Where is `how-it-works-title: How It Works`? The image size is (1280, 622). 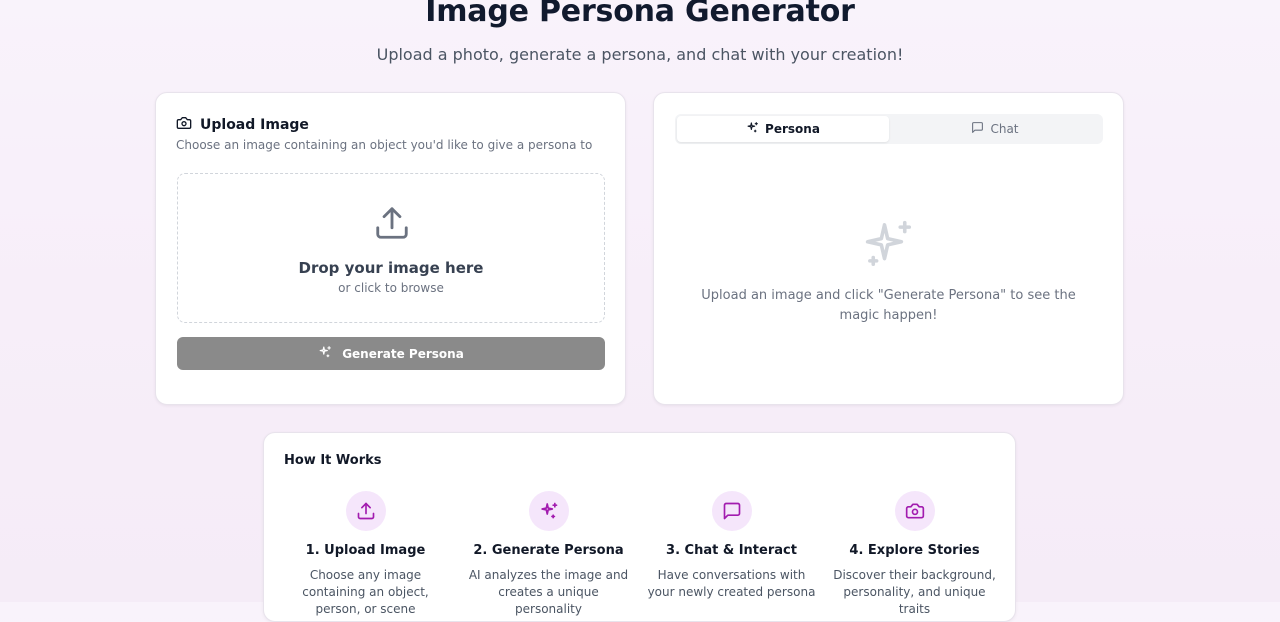 how-it-works-title: How It Works is located at coordinates (333, 460).